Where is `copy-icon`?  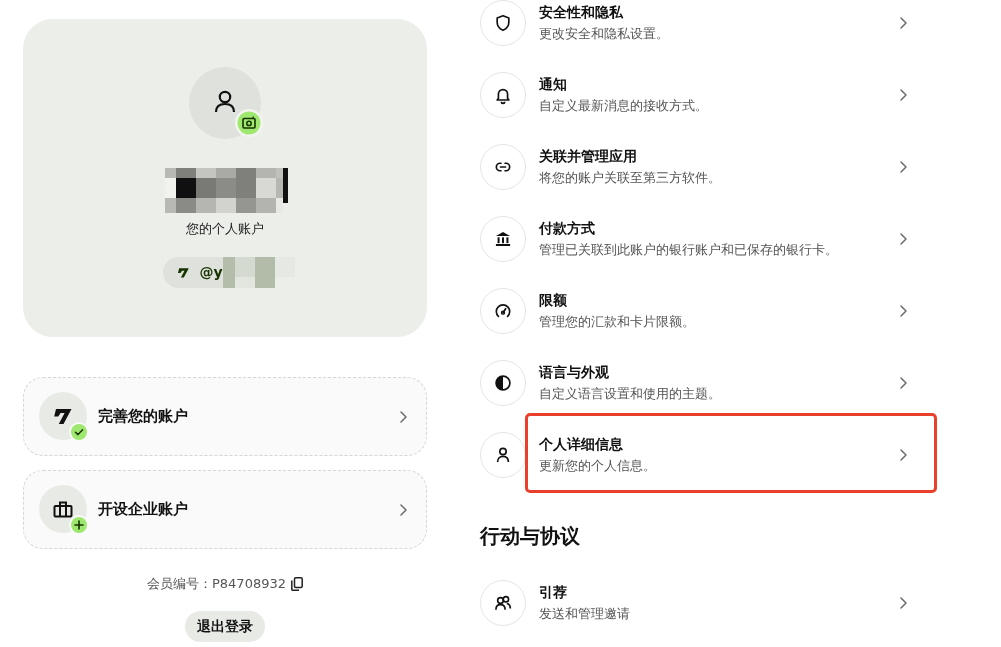 copy-icon is located at coordinates (297, 584).